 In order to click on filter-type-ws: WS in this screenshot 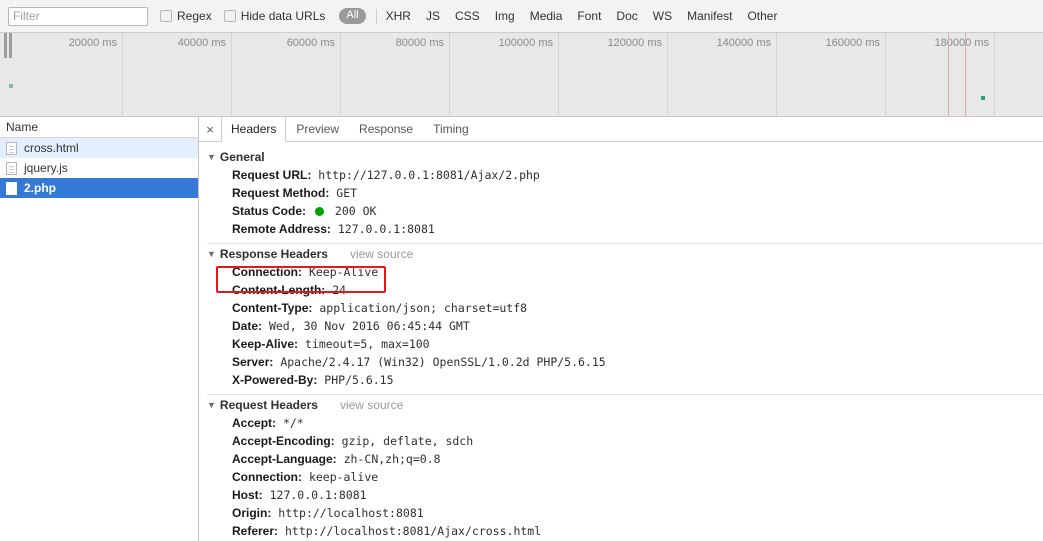, I will do `click(662, 16)`.